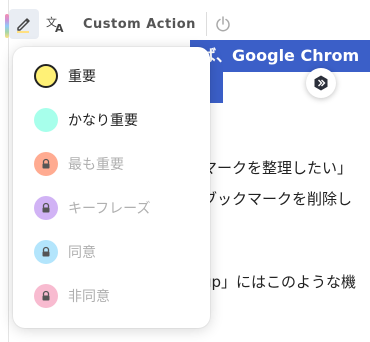 The image size is (370, 342). I want to click on translate-button: 文 A, so click(56, 24).